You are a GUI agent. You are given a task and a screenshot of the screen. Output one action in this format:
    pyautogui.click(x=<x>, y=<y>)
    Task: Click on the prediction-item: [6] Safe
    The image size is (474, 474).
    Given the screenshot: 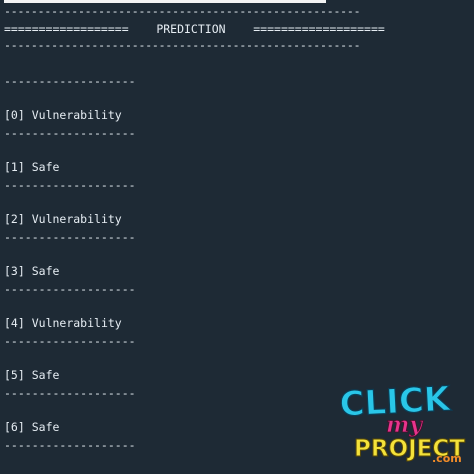 What is the action you would take?
    pyautogui.click(x=31, y=427)
    